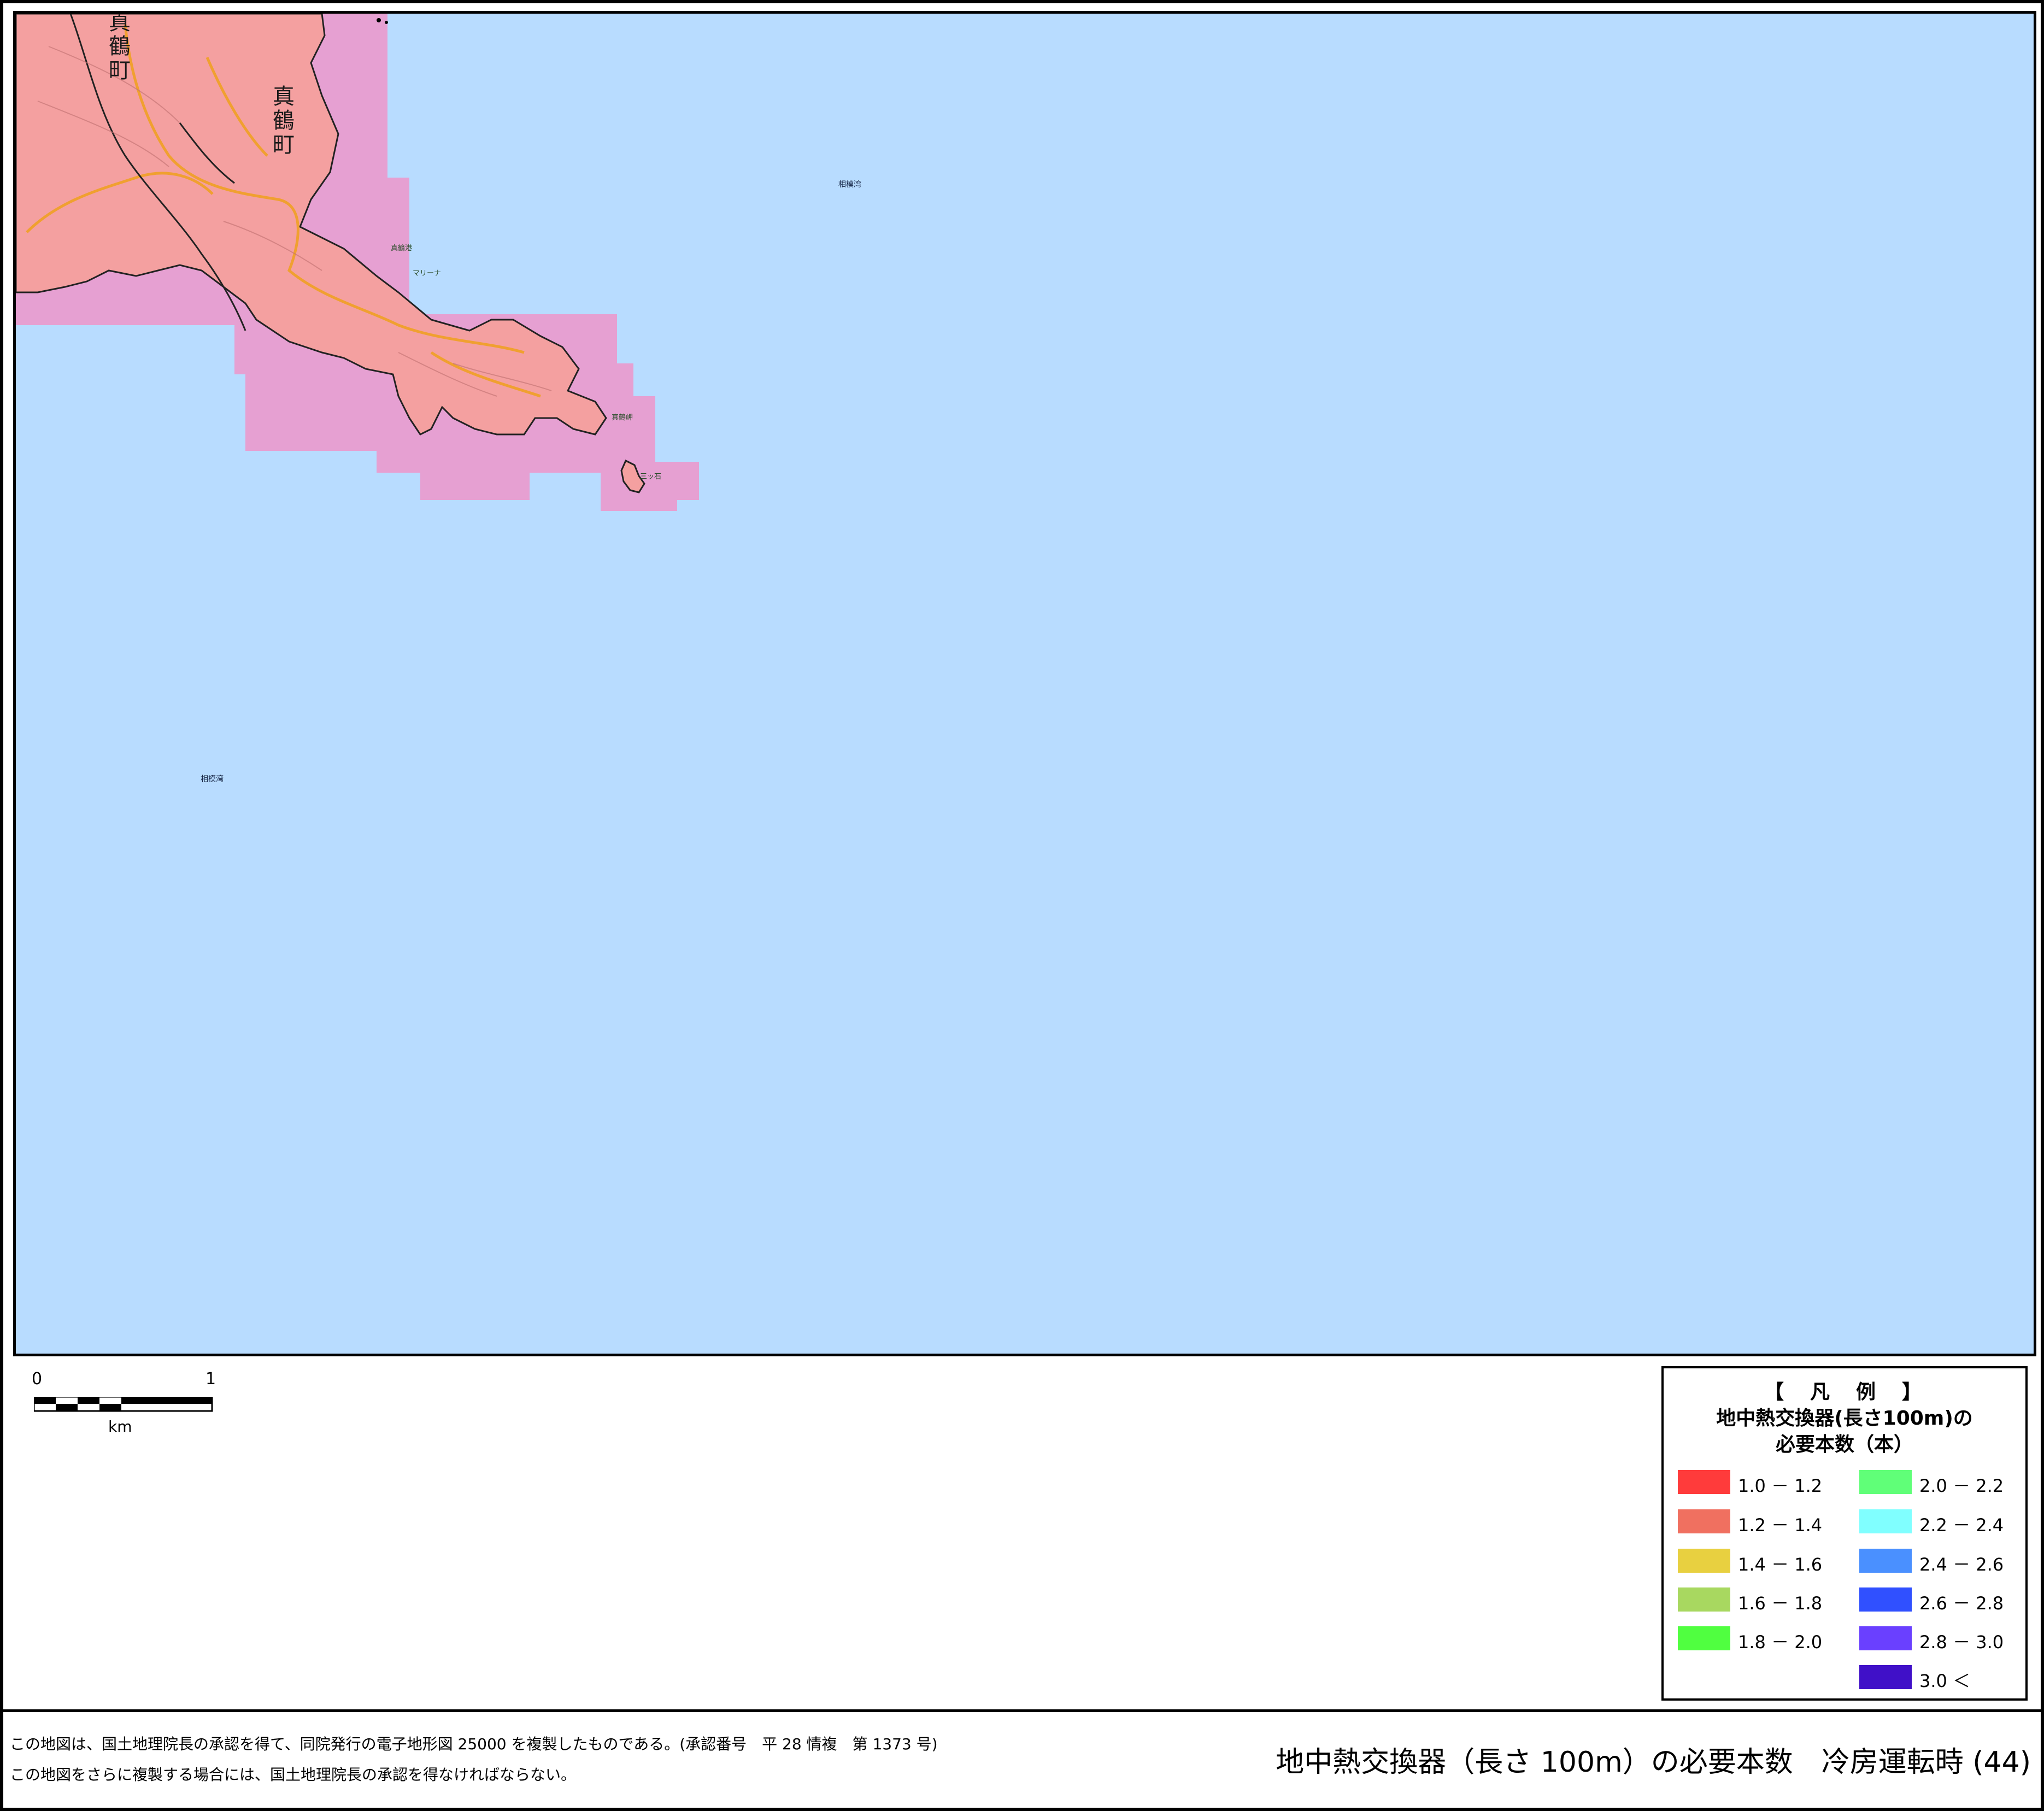 This screenshot has height=1811, width=2044. I want to click on scale-bar-graphic, so click(123, 1404).